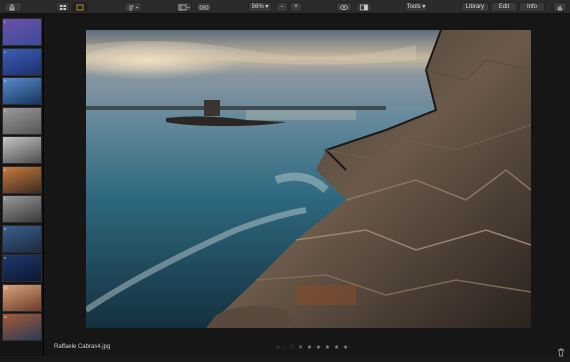  What do you see at coordinates (296, 7) in the screenshot?
I see `zoom-in-button: +` at bounding box center [296, 7].